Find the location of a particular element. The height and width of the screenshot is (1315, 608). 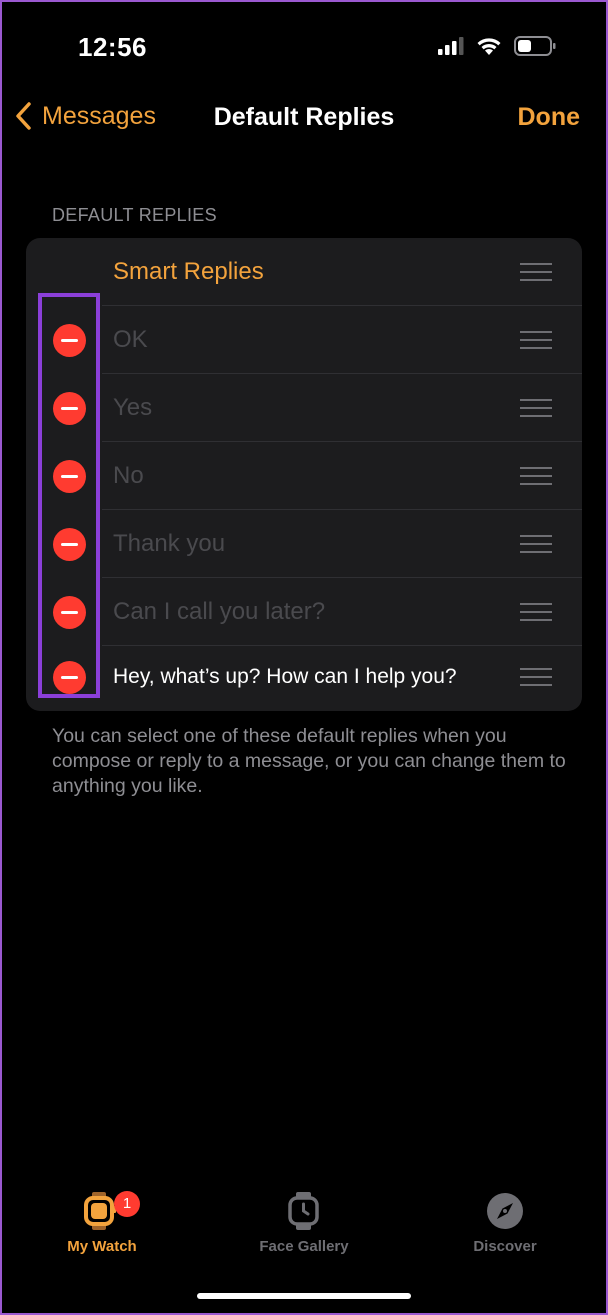

tab-my-watch: 1 My Watch is located at coordinates (102, 1222).